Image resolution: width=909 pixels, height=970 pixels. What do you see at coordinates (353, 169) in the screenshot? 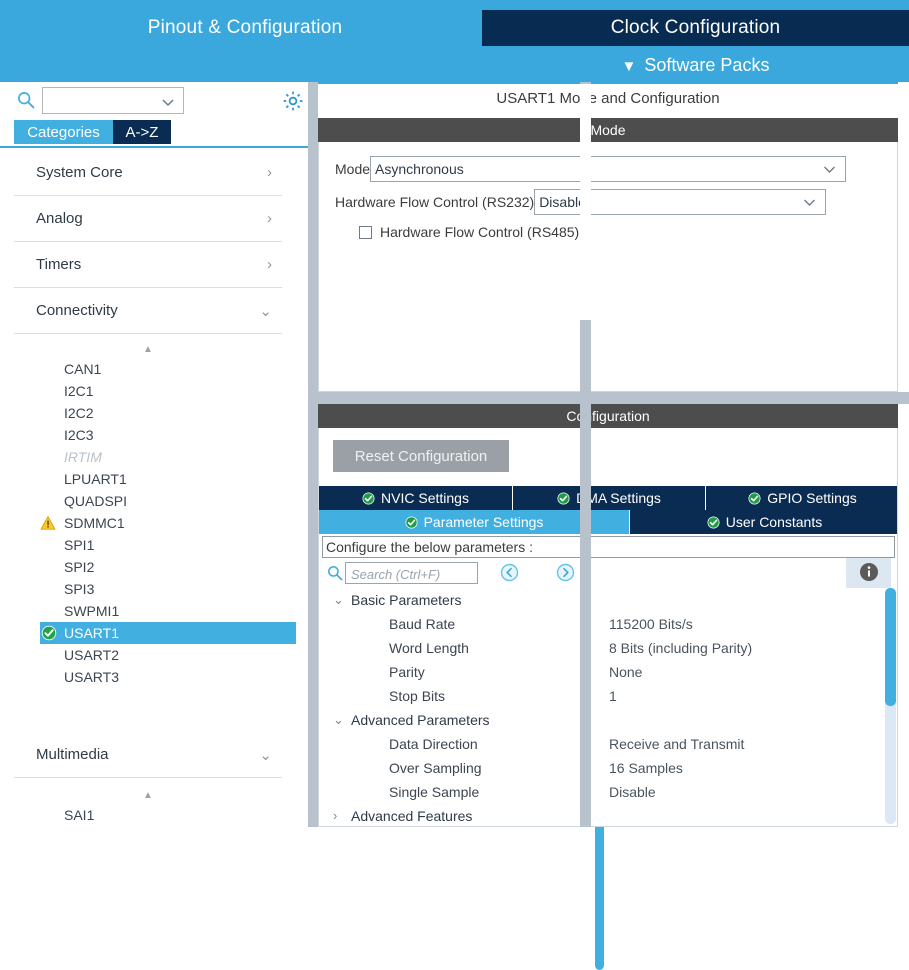
I see `mode-field-label: Mode` at bounding box center [353, 169].